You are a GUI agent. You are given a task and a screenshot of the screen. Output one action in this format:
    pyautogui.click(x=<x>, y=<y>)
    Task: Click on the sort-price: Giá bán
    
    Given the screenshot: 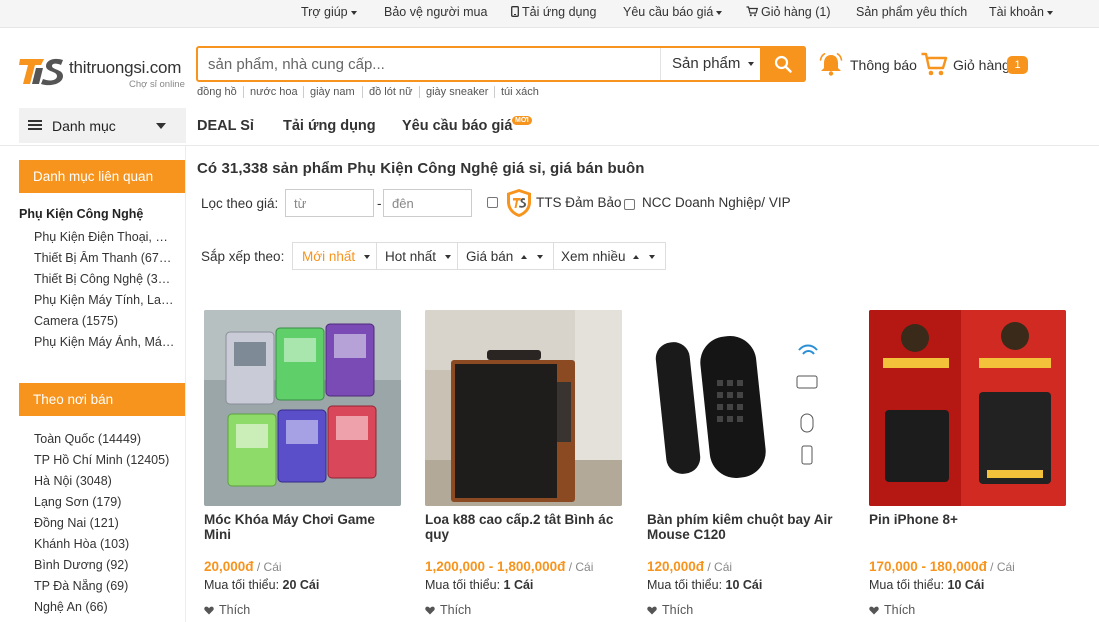 What is the action you would take?
    pyautogui.click(x=504, y=256)
    